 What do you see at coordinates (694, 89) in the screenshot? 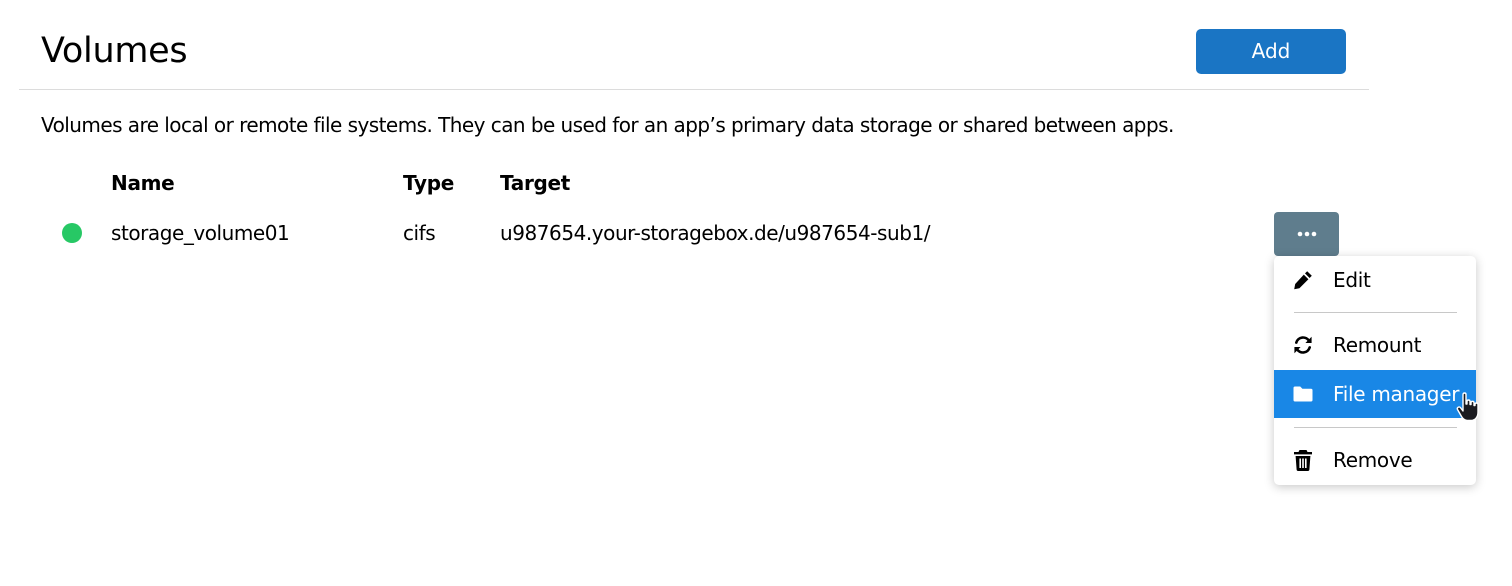
I see `header-divider` at bounding box center [694, 89].